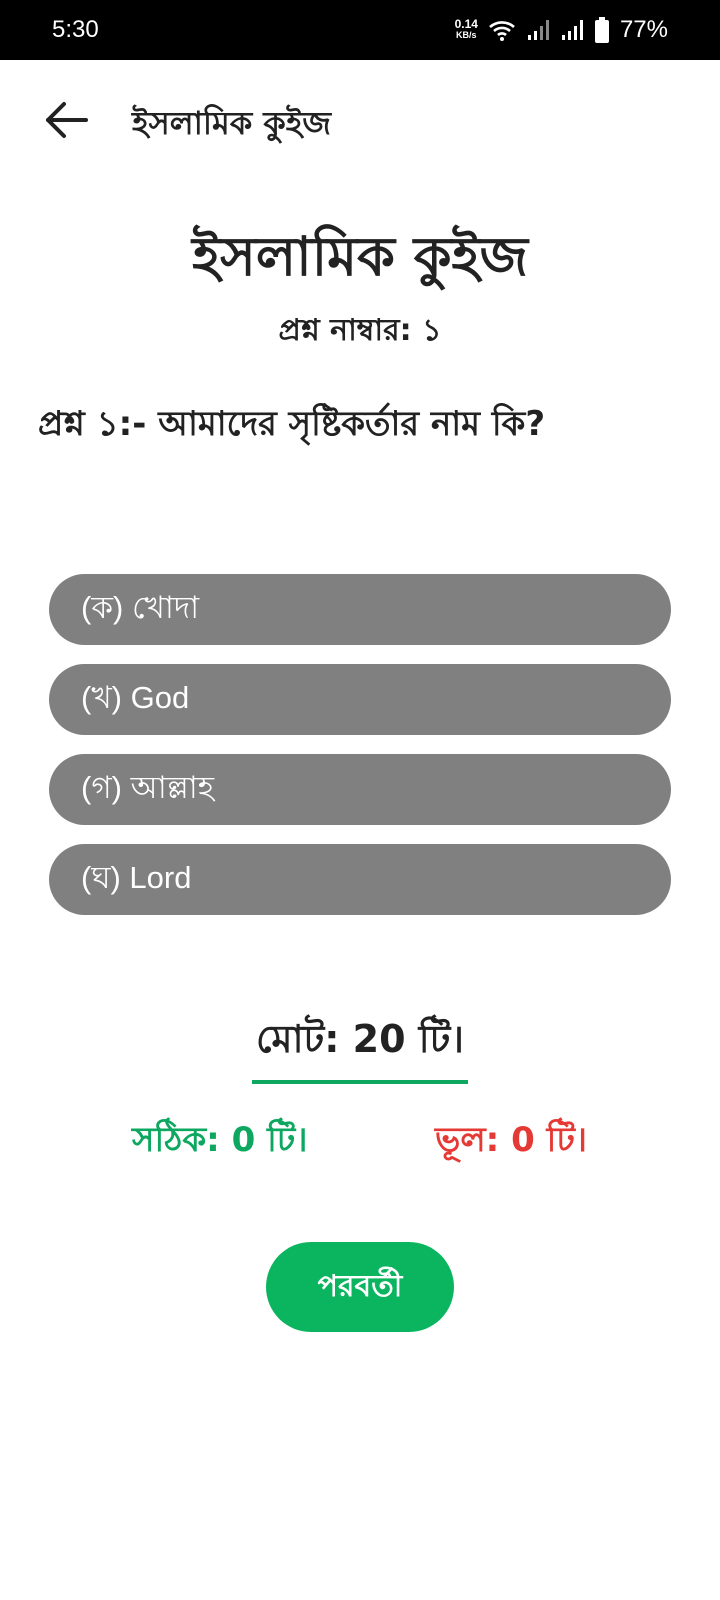 The image size is (720, 1600). I want to click on network-speed: 0.14 KB/s, so click(466, 29).